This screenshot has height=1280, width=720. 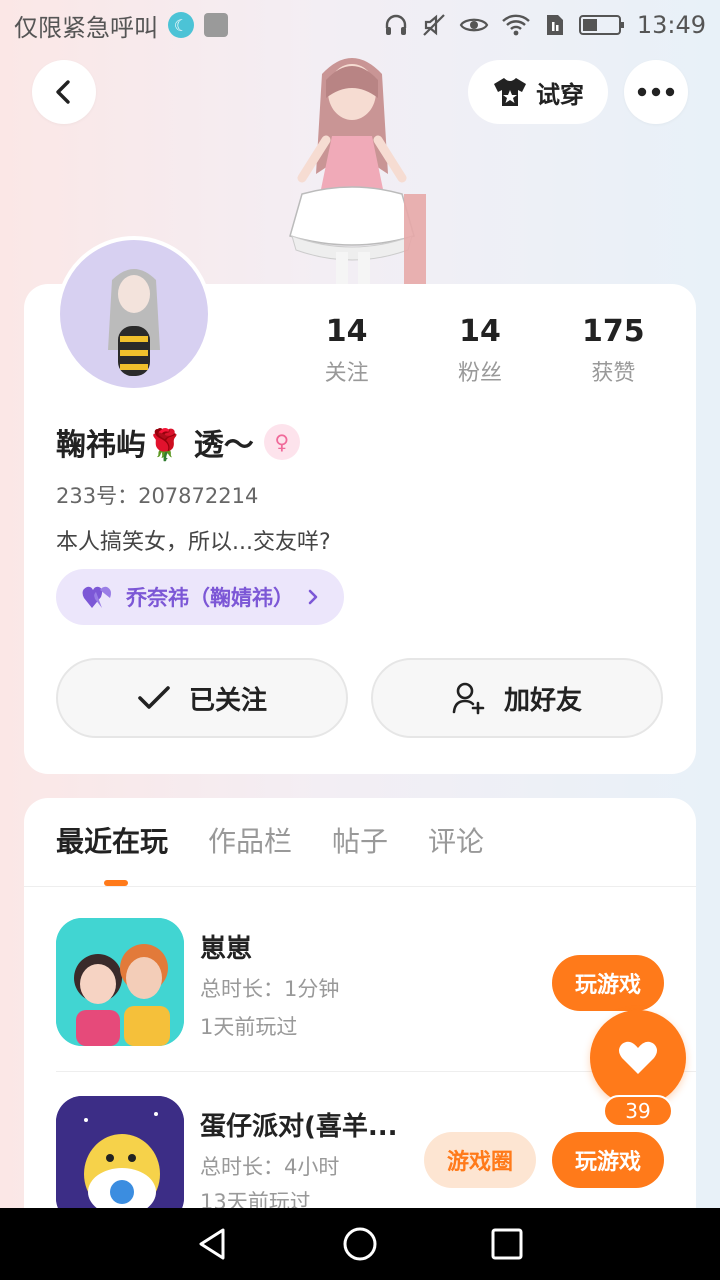 What do you see at coordinates (555, 25) in the screenshot?
I see `sim-icon` at bounding box center [555, 25].